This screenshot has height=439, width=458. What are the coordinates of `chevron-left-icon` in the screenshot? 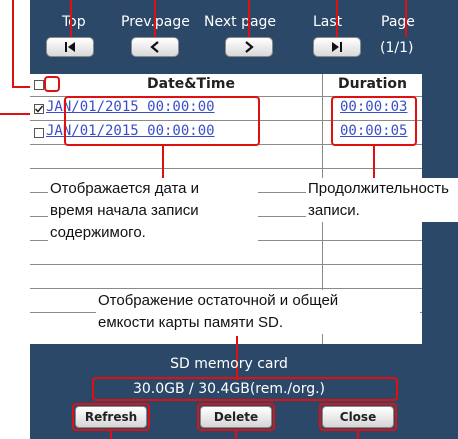 It's located at (154, 47).